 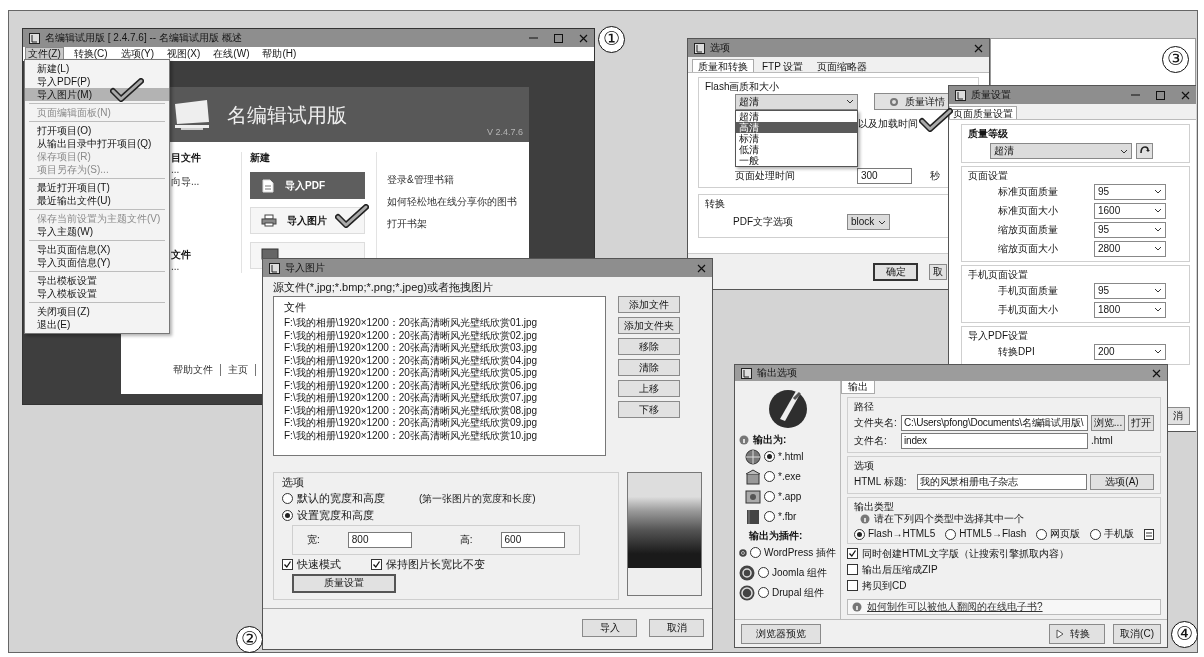 What do you see at coordinates (1077, 633) in the screenshot?
I see `convert-button: 转换` at bounding box center [1077, 633].